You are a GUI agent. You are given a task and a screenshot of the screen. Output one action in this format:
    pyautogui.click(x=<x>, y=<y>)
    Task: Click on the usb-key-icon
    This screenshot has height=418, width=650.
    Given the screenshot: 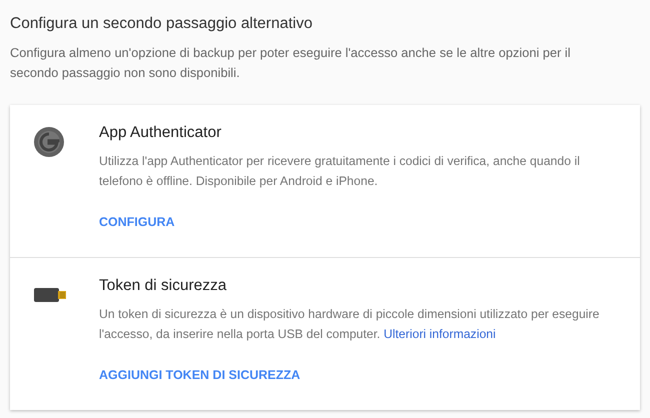 What is the action you would take?
    pyautogui.click(x=50, y=295)
    